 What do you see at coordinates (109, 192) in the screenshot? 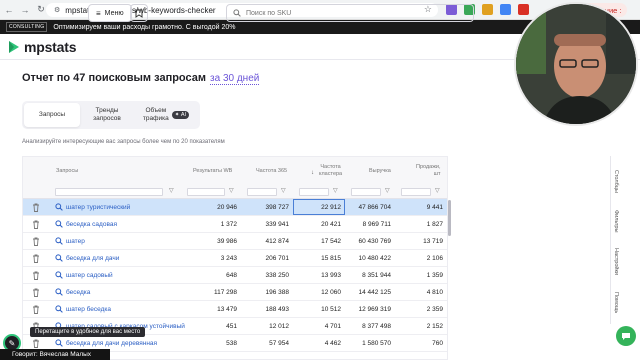
I see `filter-input-query` at bounding box center [109, 192].